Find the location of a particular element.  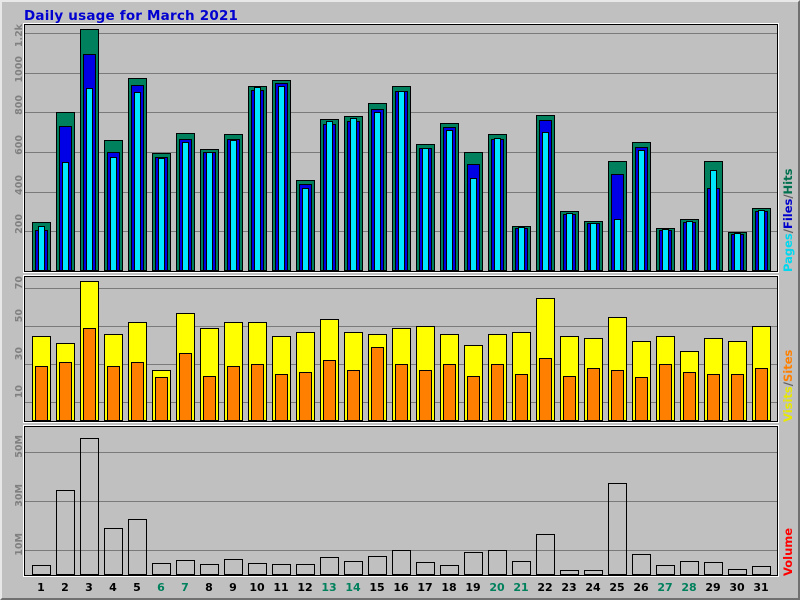

xaxis-day-label-23: 23 is located at coordinates (569, 587).